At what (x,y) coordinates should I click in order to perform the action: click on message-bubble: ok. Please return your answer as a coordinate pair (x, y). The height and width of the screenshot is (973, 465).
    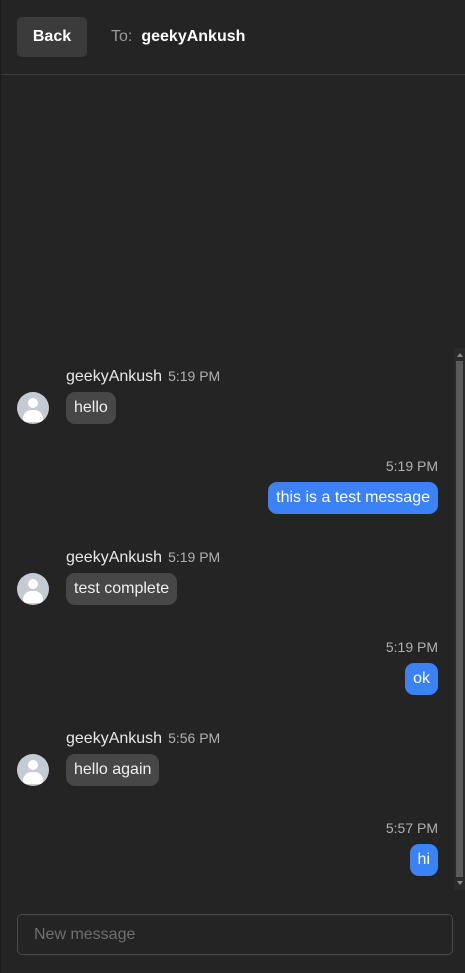
    Looking at the image, I should click on (421, 679).